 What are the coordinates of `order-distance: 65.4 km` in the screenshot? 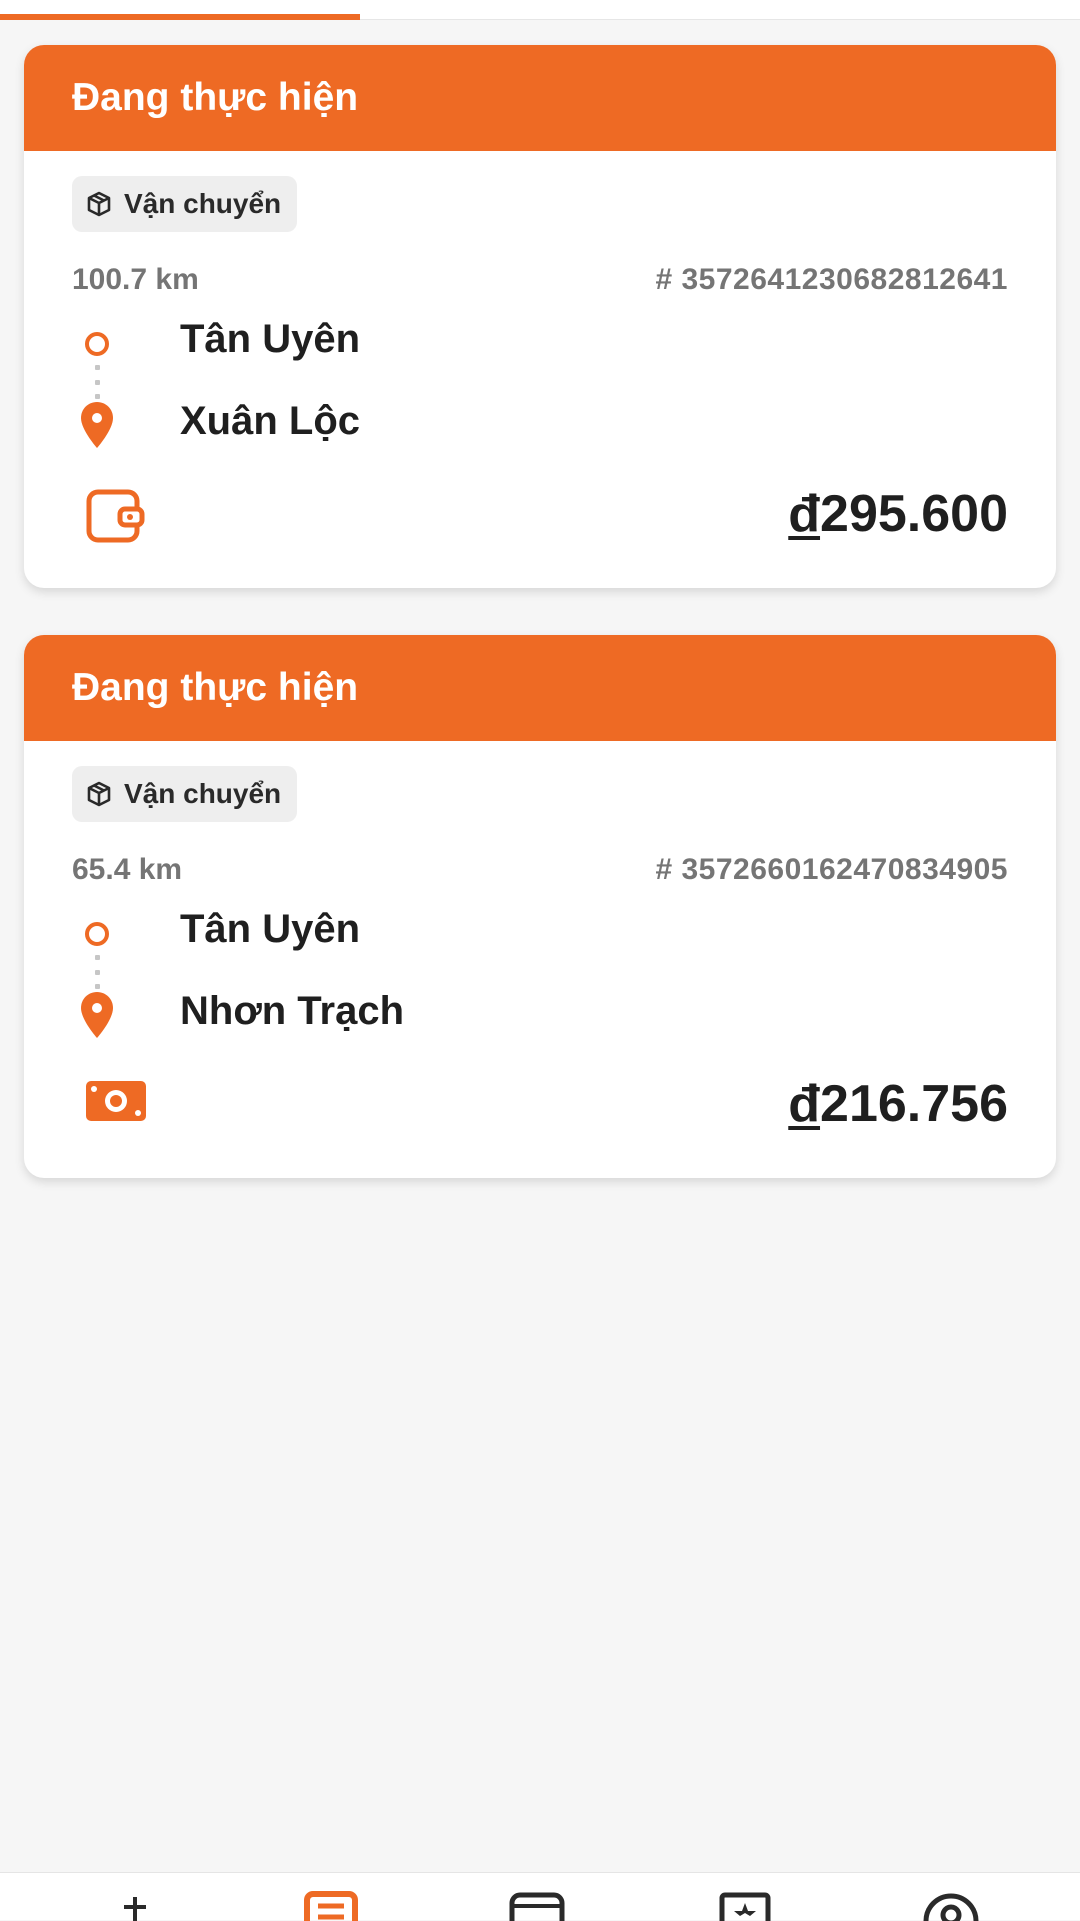 It's located at (127, 869).